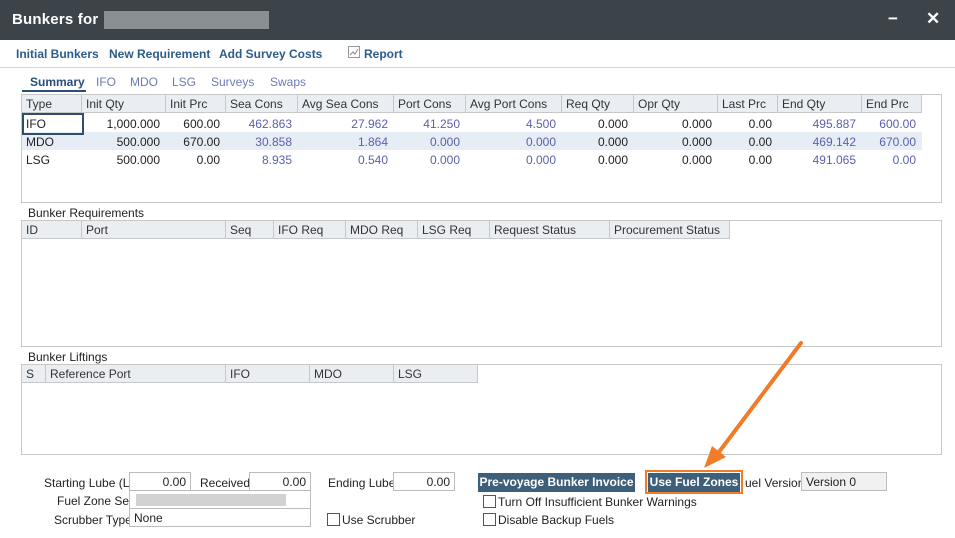 The height and width of the screenshot is (538, 955). I want to click on col-opr-qty: Opr Qty, so click(676, 104).